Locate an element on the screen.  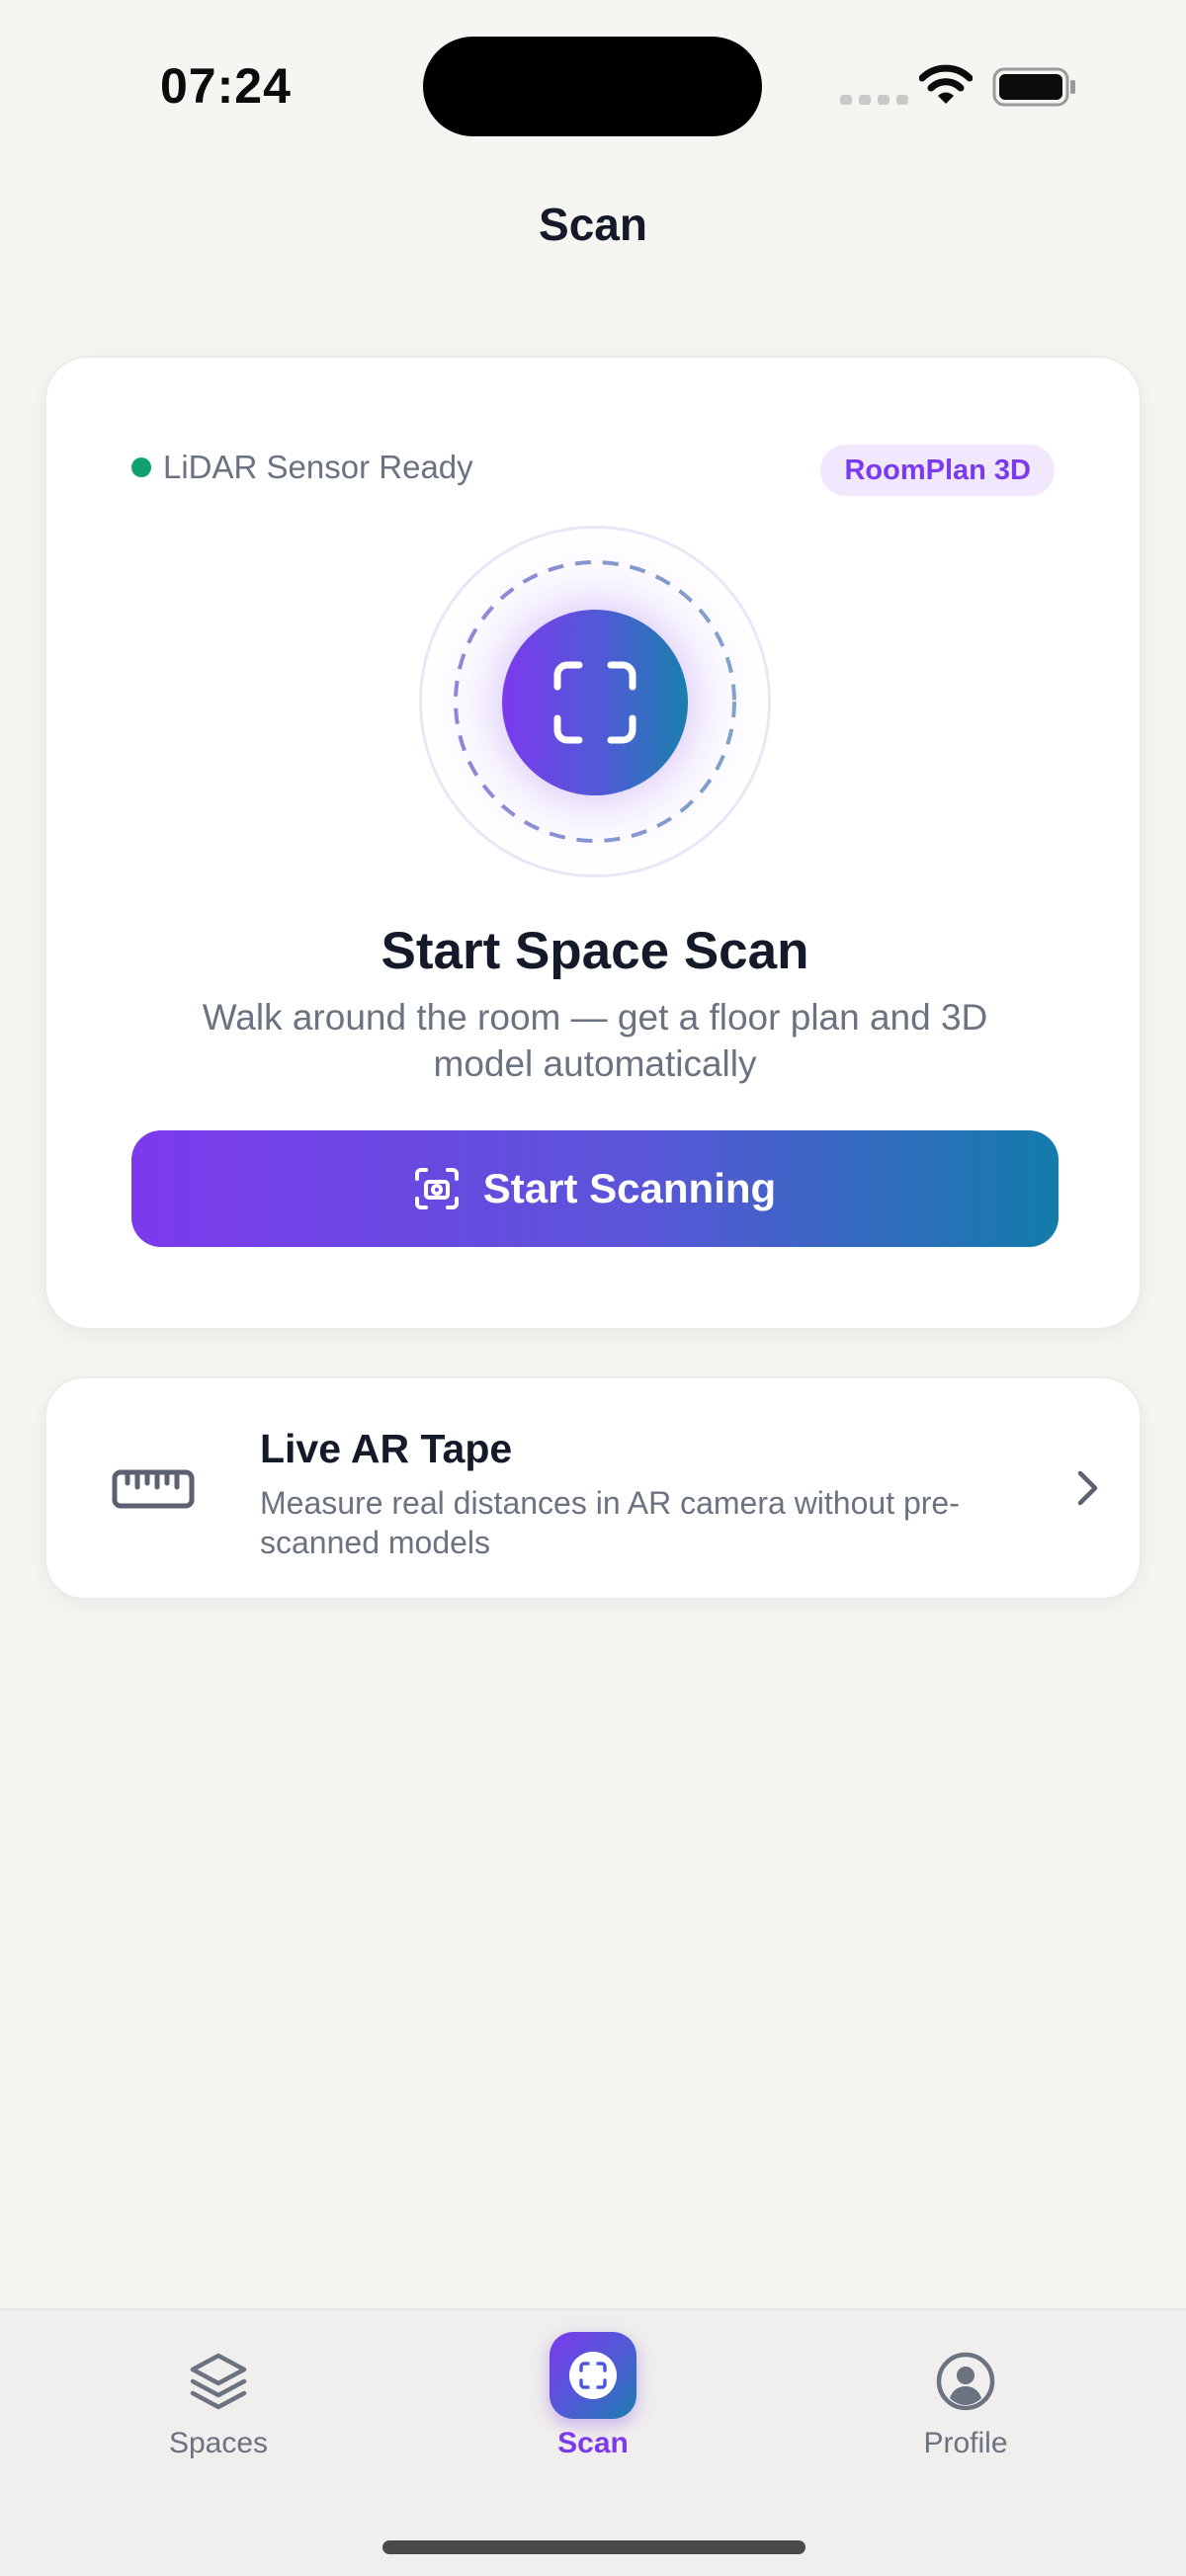
status-dot-icon is located at coordinates (141, 467).